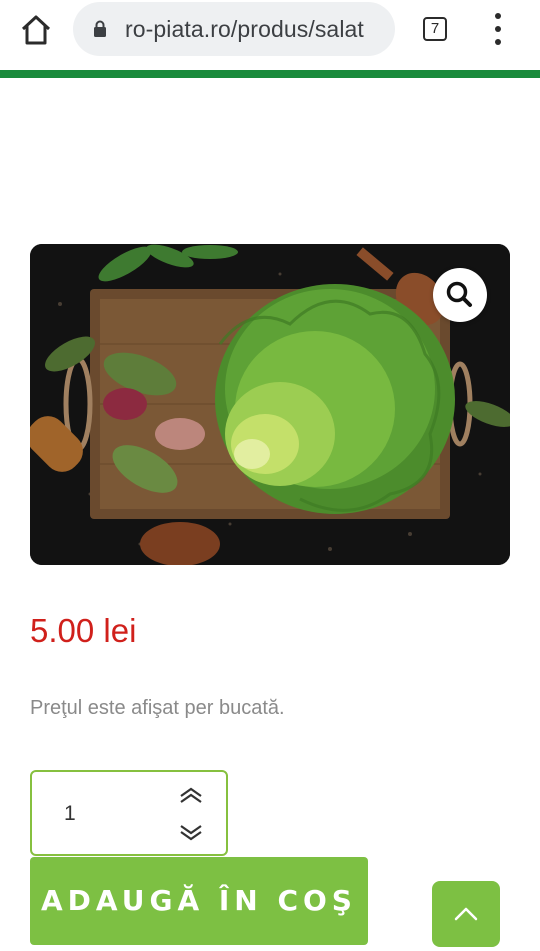 This screenshot has height=951, width=540. I want to click on product-price: 5.00 lei, so click(83, 630).